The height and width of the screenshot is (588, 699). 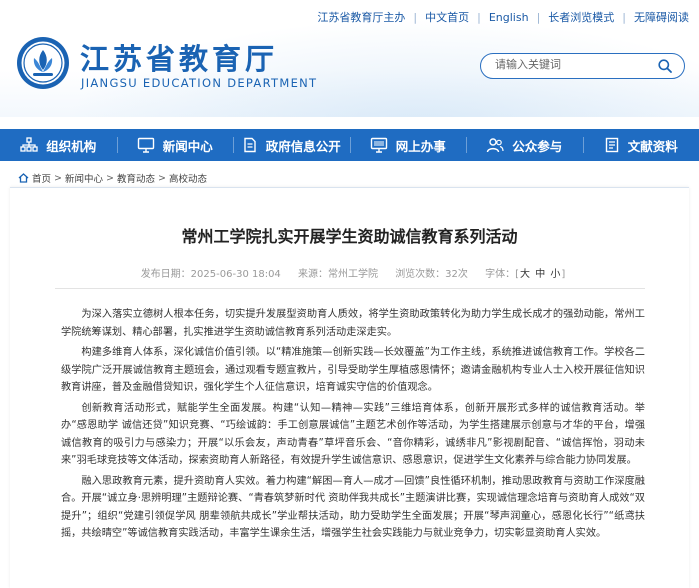 What do you see at coordinates (495, 145) in the screenshot?
I see `people-icon` at bounding box center [495, 145].